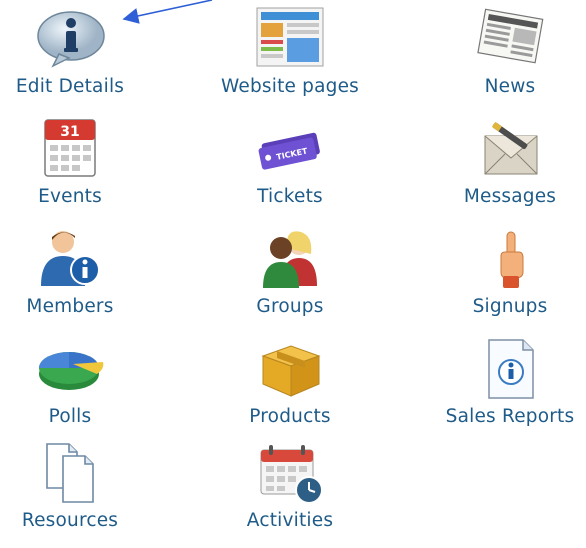  I want to click on calendar-clock-icon, so click(290, 473).